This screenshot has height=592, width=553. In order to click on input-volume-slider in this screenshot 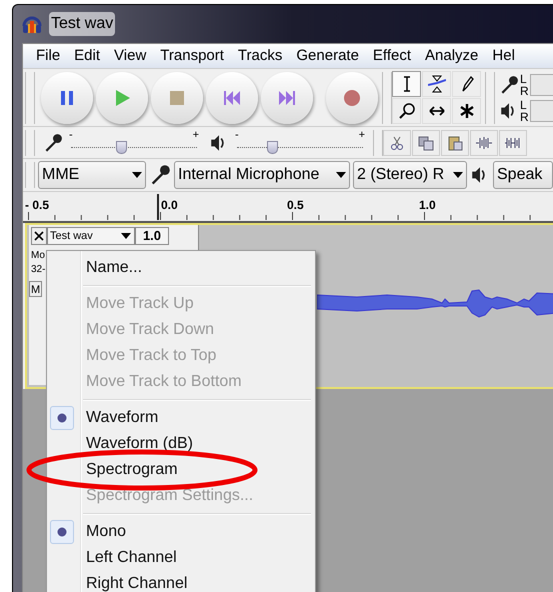, I will do `click(134, 147)`.